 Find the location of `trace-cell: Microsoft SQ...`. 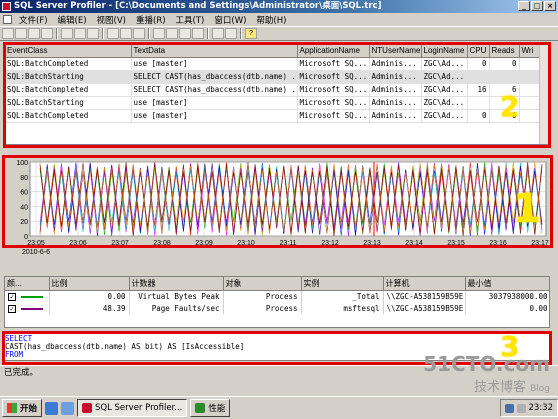

trace-cell: Microsoft SQ... is located at coordinates (333, 103).